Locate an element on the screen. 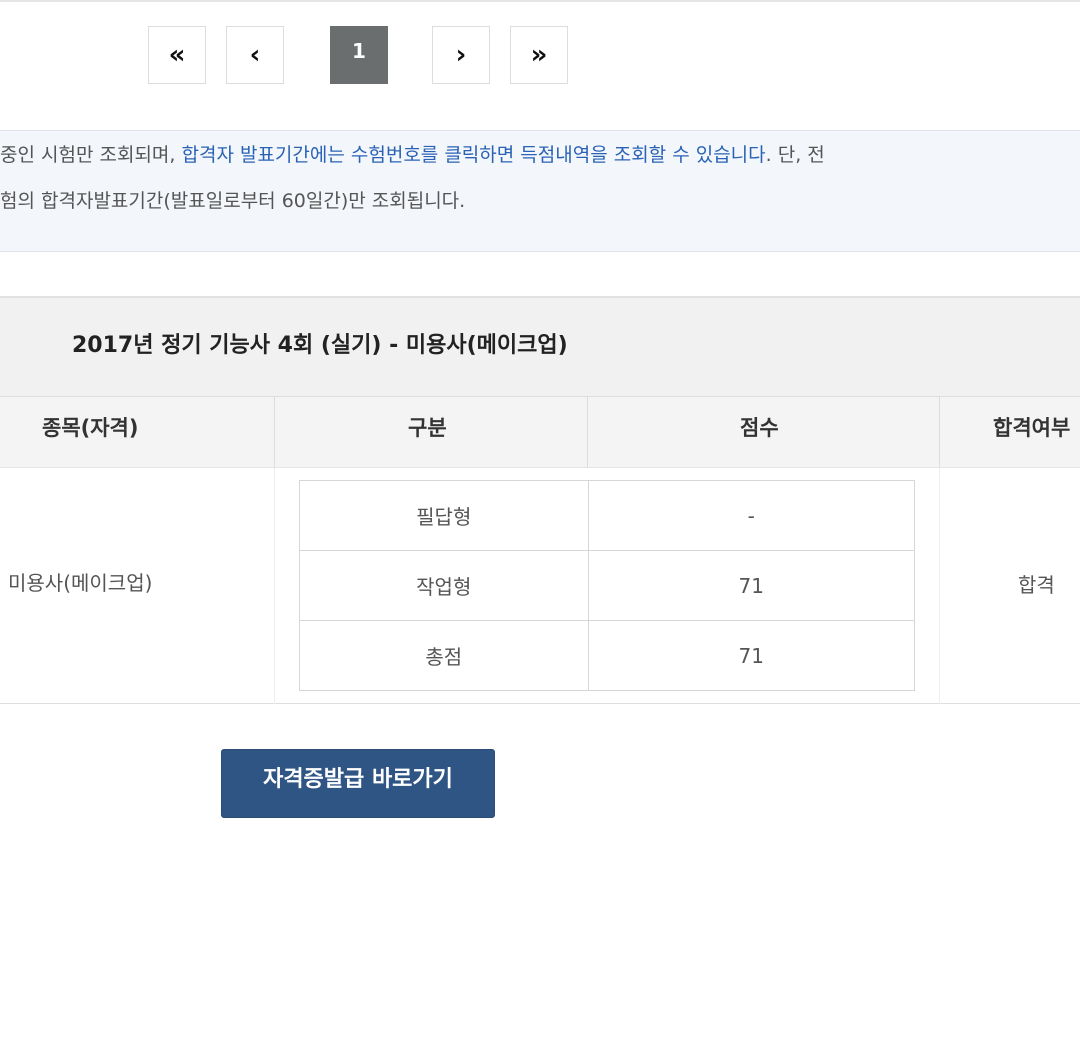 This screenshot has height=1040, width=1080. score-breakdown-table: 필답형 - 작업형 71 총점 71 is located at coordinates (607, 585).